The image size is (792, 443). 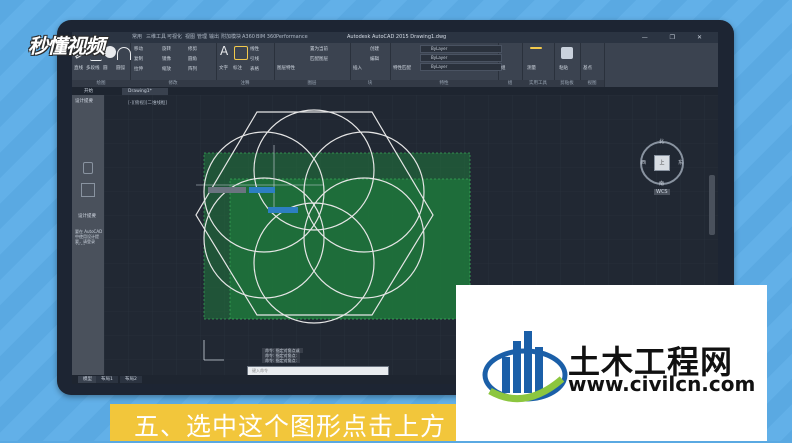 What do you see at coordinates (88, 190) in the screenshot?
I see `feed-icon` at bounding box center [88, 190].